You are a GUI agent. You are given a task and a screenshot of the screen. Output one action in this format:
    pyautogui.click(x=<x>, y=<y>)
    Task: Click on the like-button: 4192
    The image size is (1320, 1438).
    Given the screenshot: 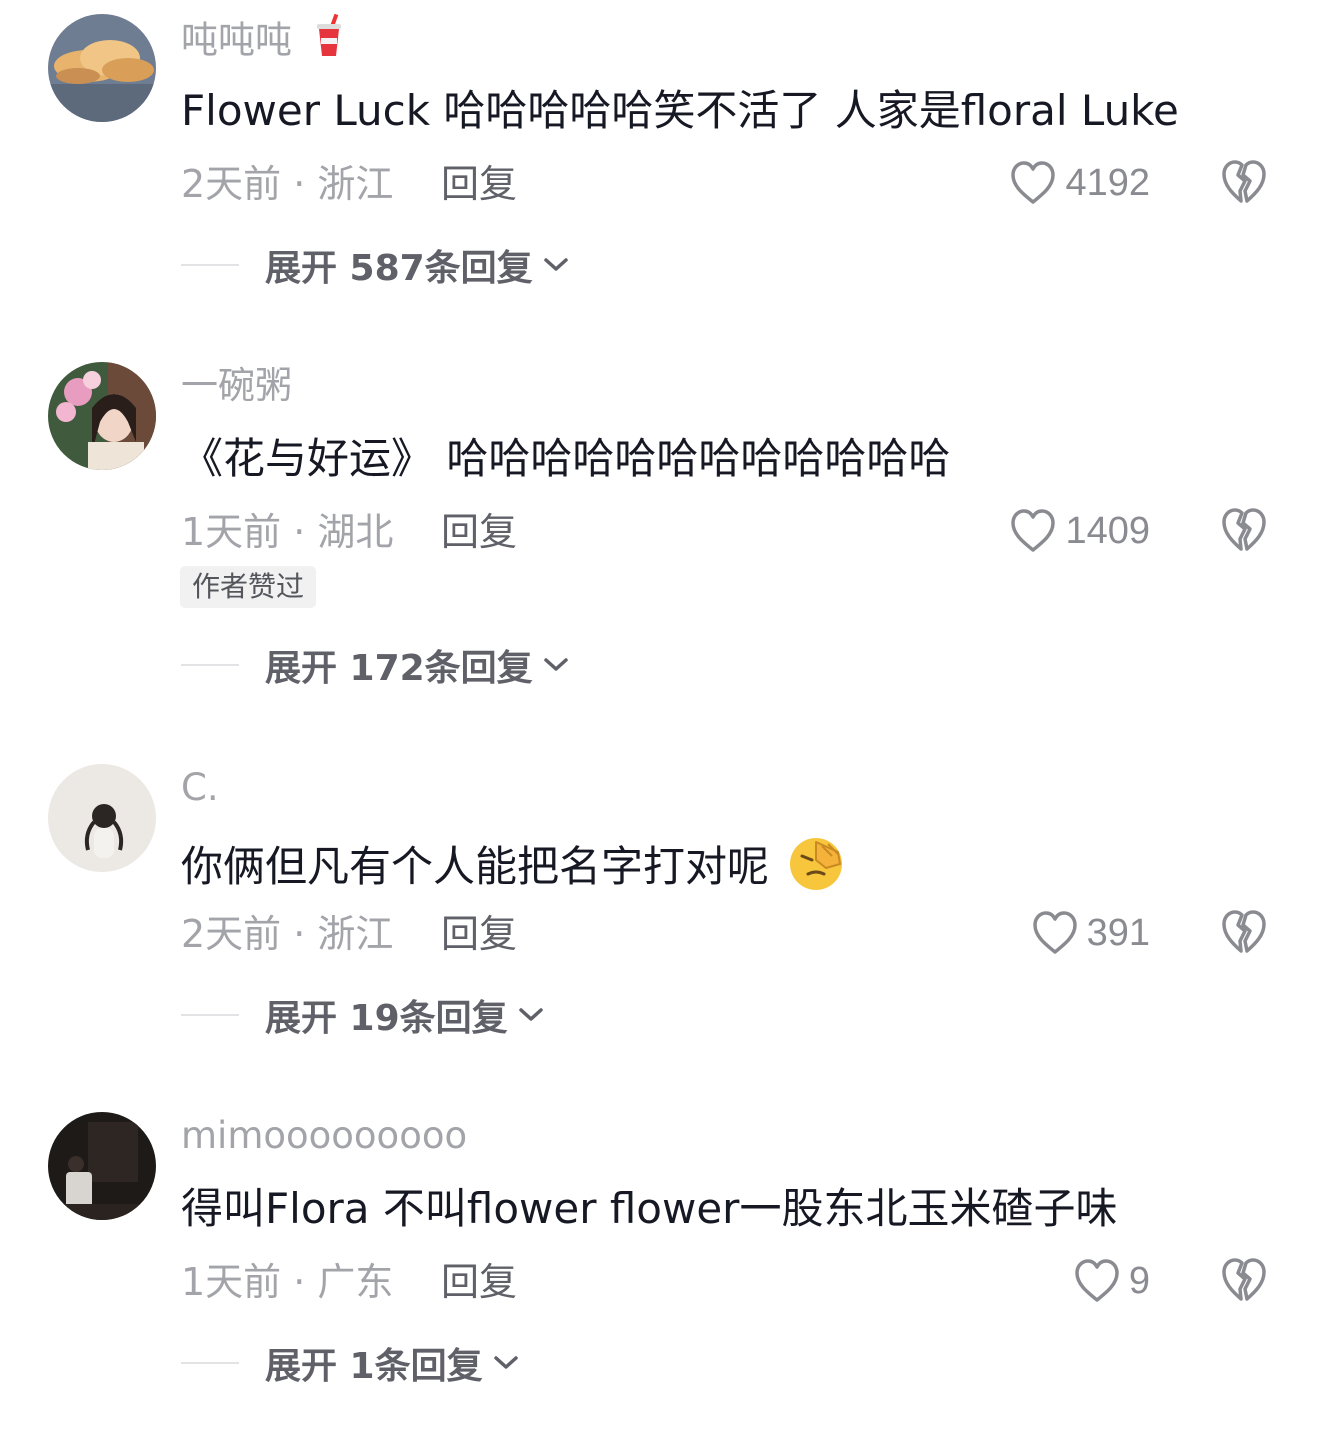 What is the action you would take?
    pyautogui.click(x=1079, y=183)
    